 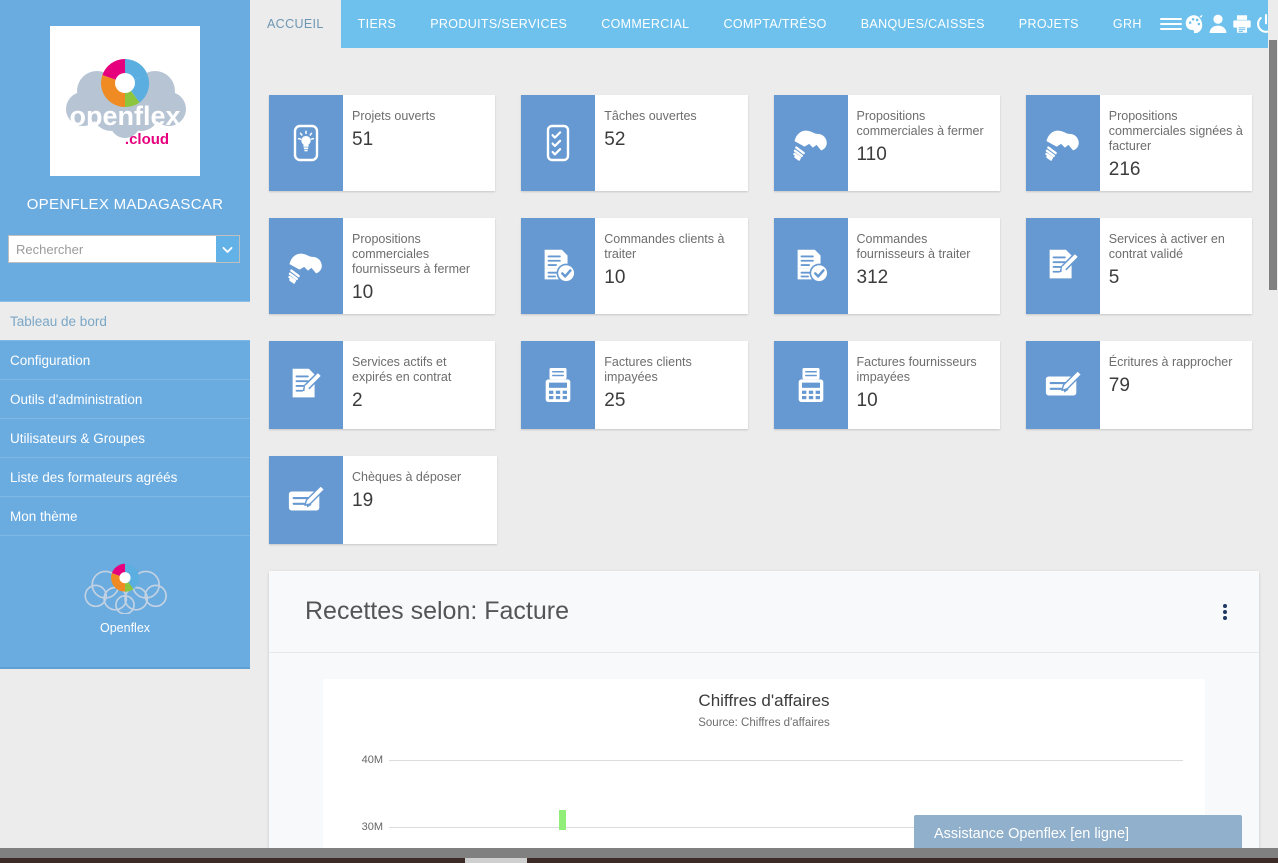 What do you see at coordinates (810, 266) in the screenshot?
I see `document-check-icon` at bounding box center [810, 266].